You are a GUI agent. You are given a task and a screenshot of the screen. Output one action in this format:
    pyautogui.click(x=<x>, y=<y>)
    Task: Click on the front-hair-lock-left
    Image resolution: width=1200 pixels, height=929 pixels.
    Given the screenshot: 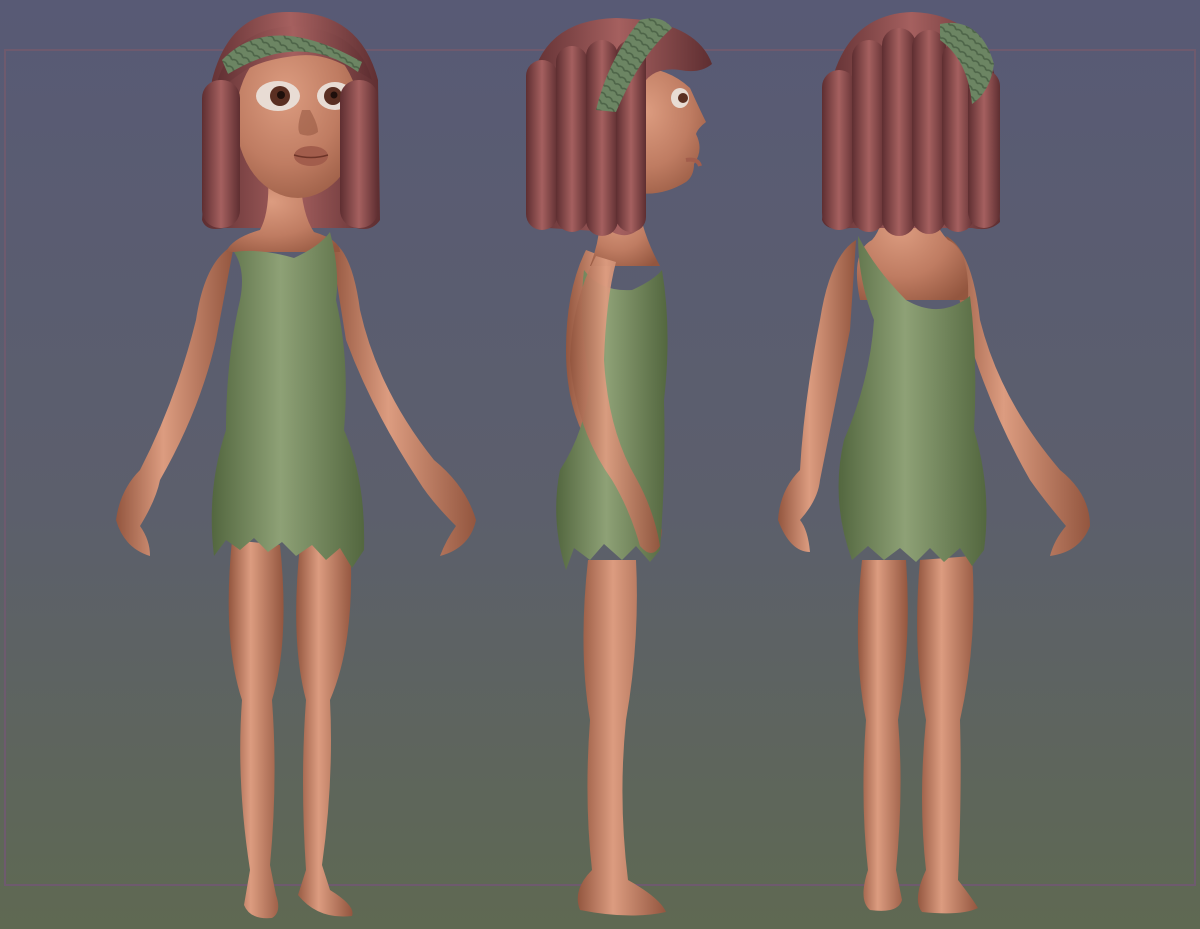 What is the action you would take?
    pyautogui.click(x=359, y=154)
    